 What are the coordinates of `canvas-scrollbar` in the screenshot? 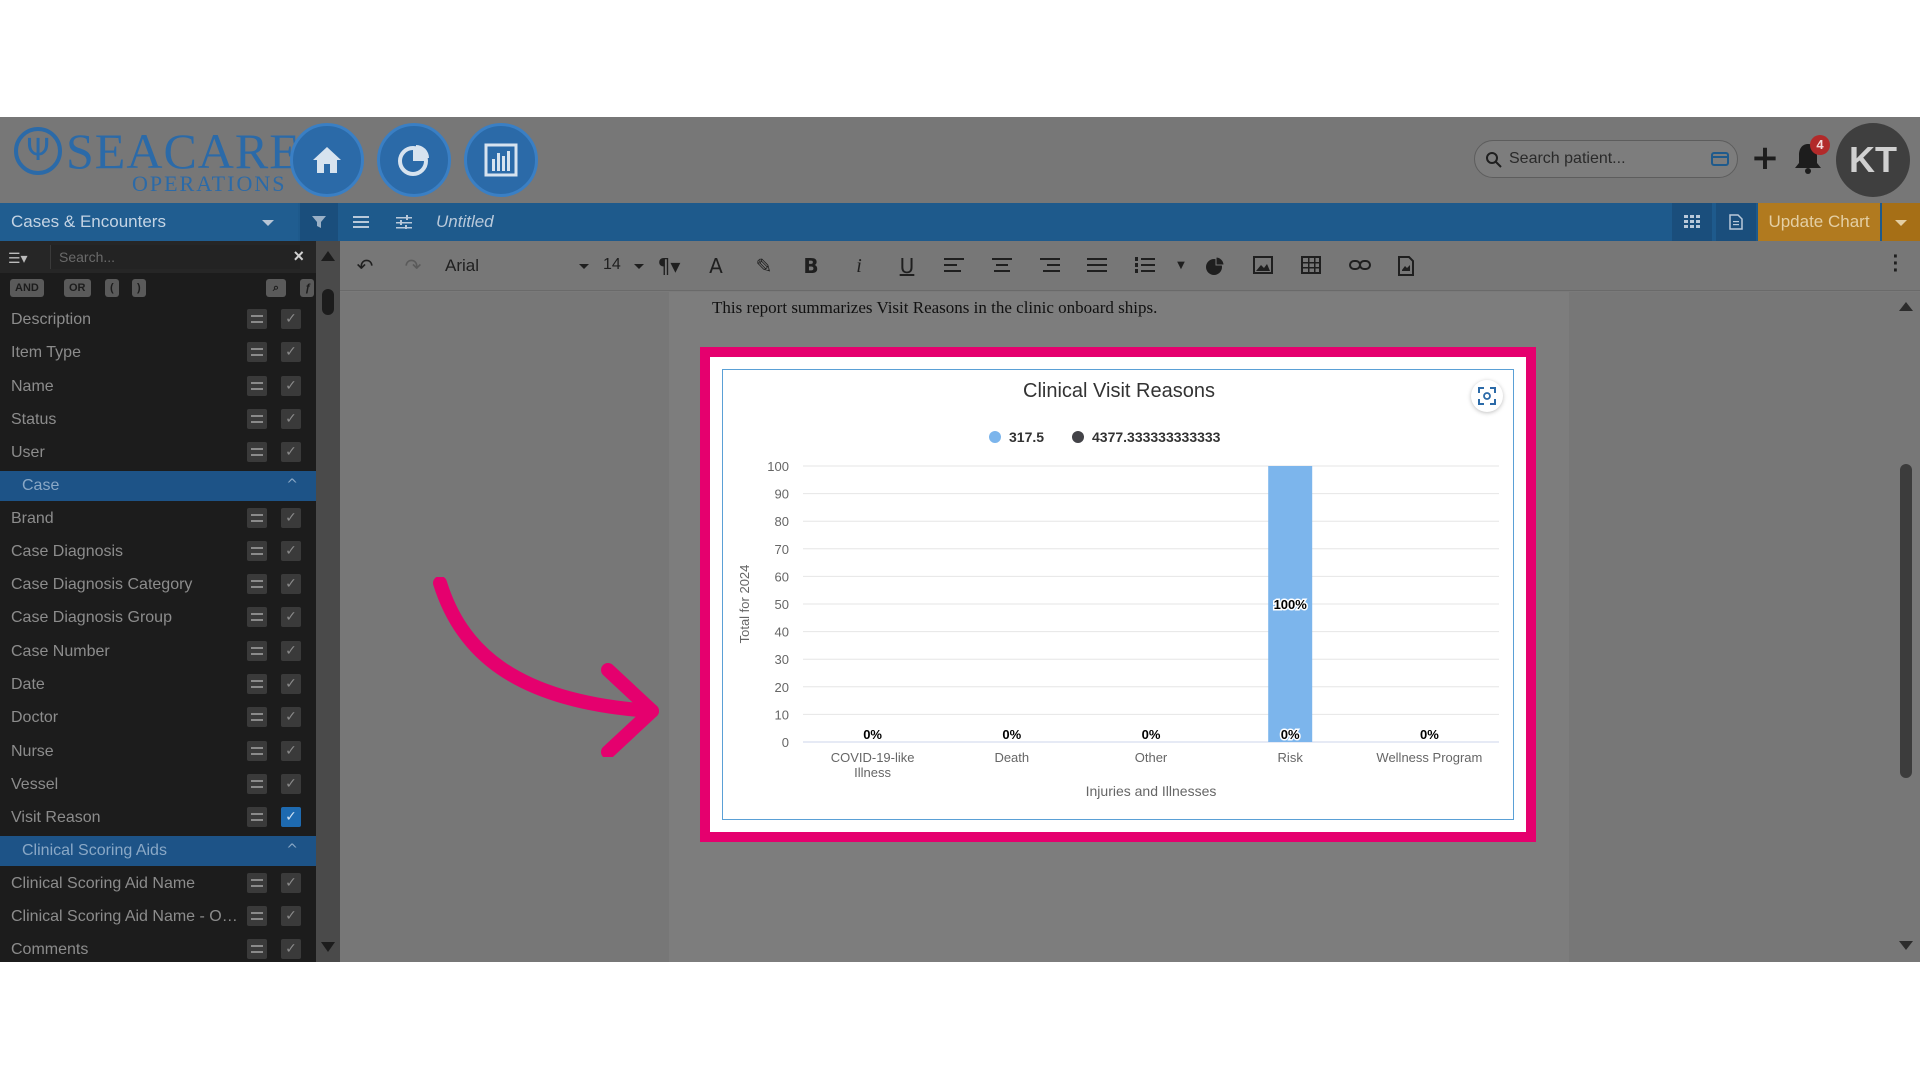 It's located at (1906, 627).